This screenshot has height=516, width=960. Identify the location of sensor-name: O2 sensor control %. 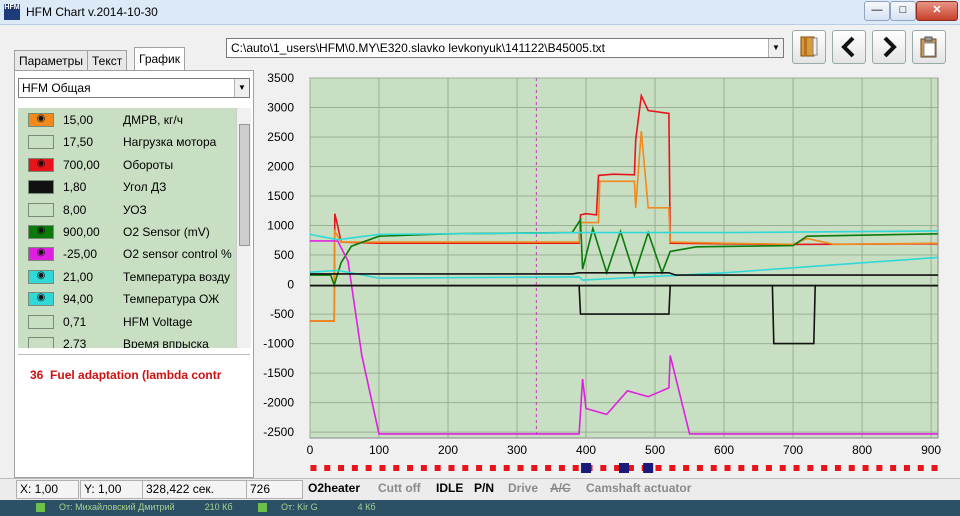
(177, 254).